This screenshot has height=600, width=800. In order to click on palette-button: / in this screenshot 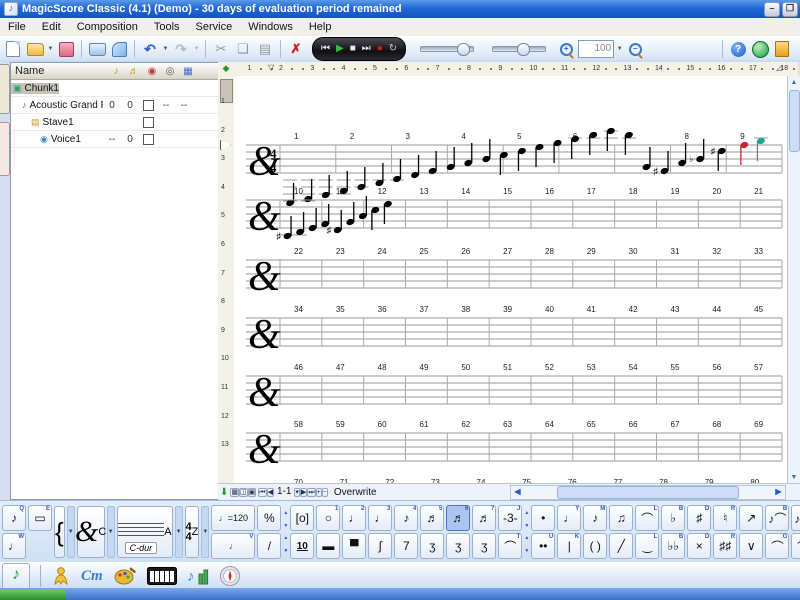, I will do `click(269, 546)`.